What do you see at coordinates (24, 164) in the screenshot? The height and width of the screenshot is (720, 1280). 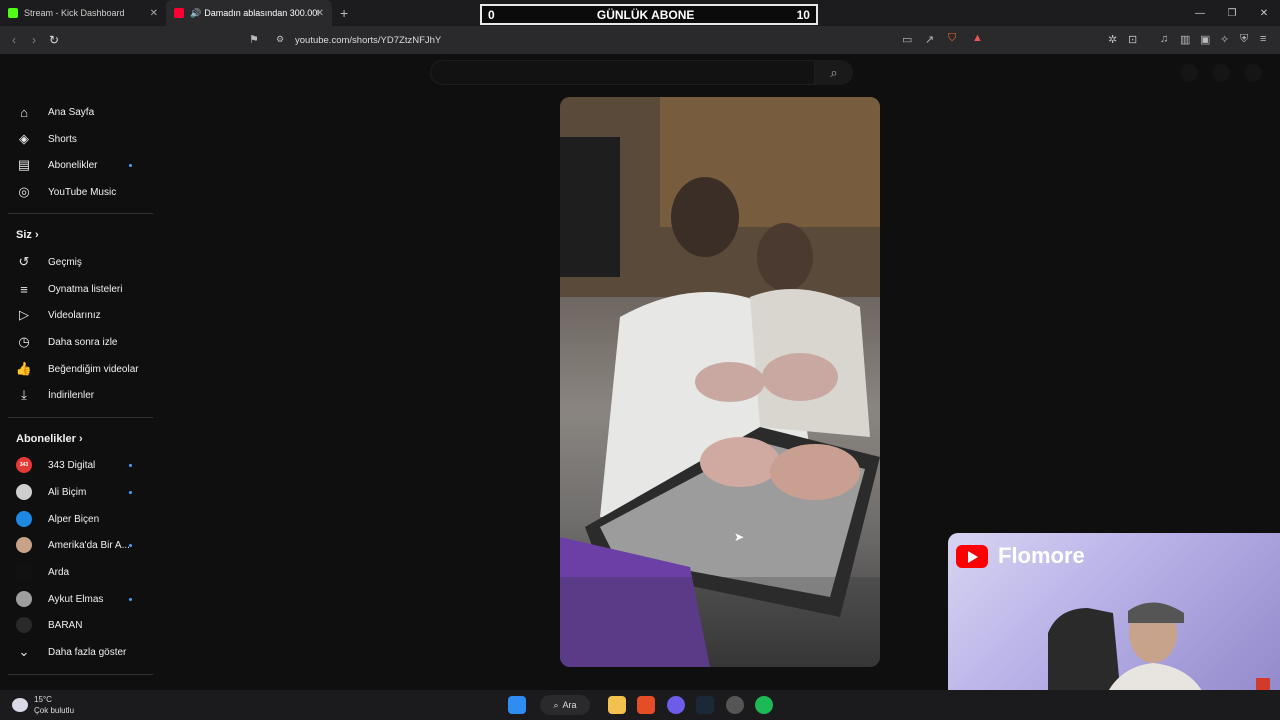 I see `subscriptions-icon: ▤` at bounding box center [24, 164].